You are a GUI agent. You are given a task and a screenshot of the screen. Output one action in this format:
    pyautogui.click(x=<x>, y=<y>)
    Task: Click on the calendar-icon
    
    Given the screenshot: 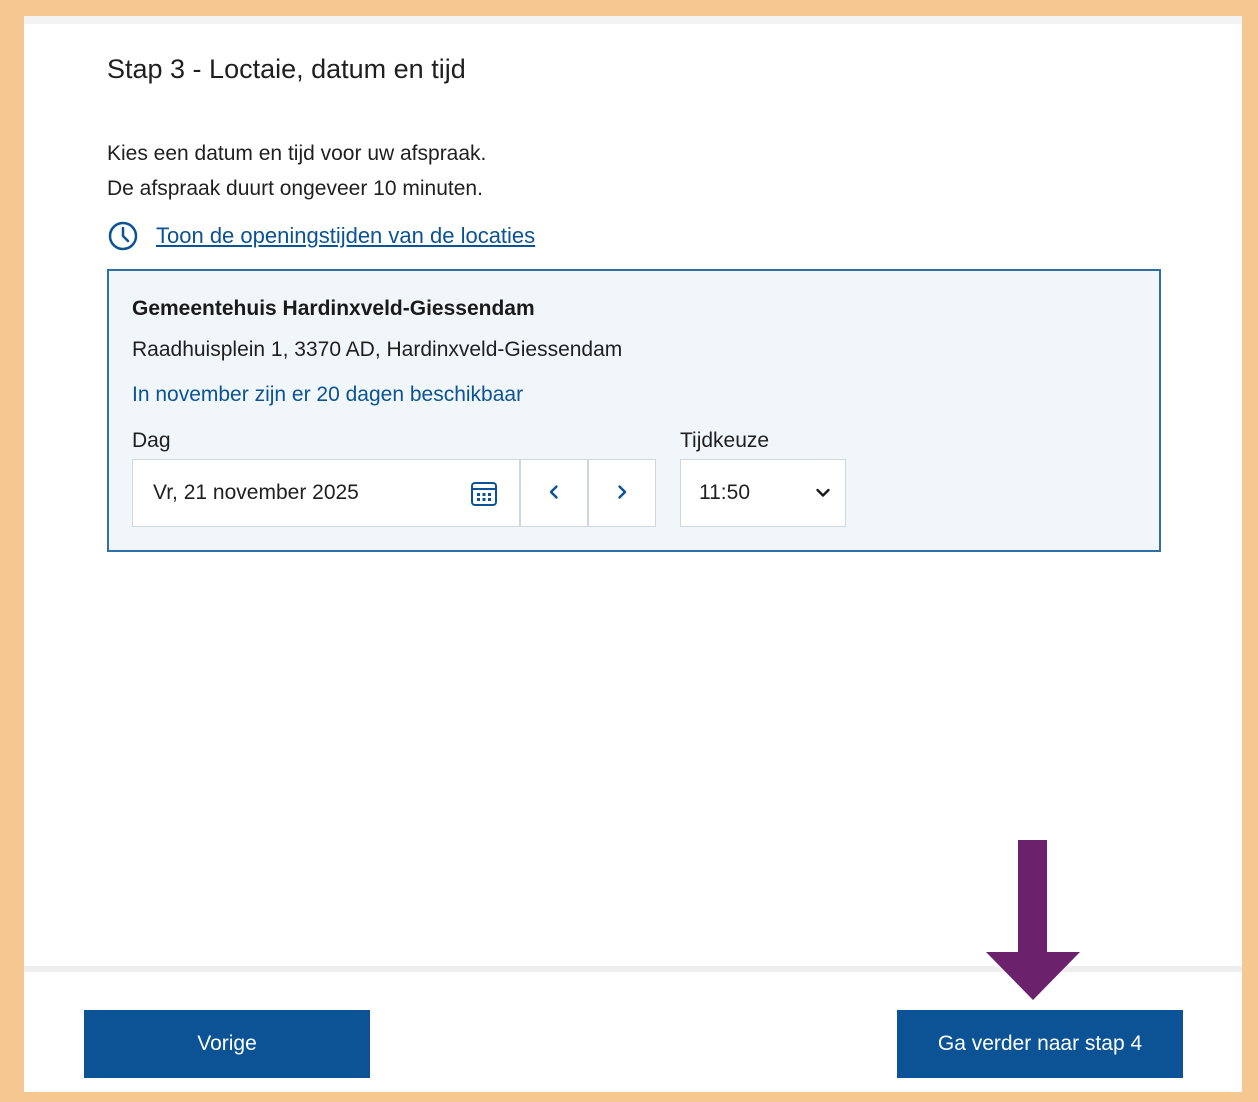 What is the action you would take?
    pyautogui.click(x=484, y=493)
    